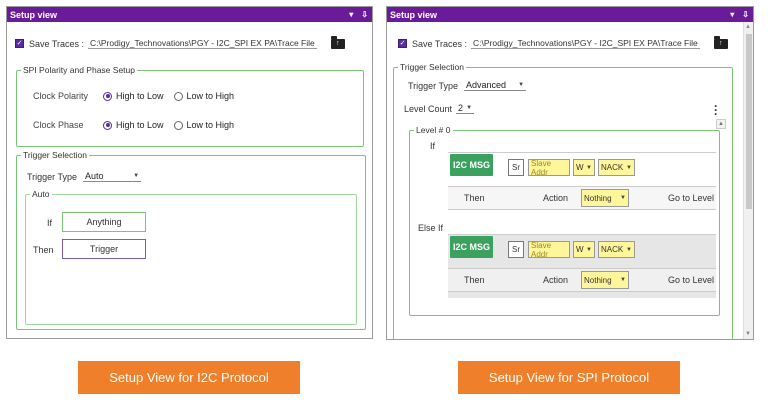  What do you see at coordinates (112, 176) in the screenshot?
I see `trigger-type-dropdown: Auto ▼` at bounding box center [112, 176].